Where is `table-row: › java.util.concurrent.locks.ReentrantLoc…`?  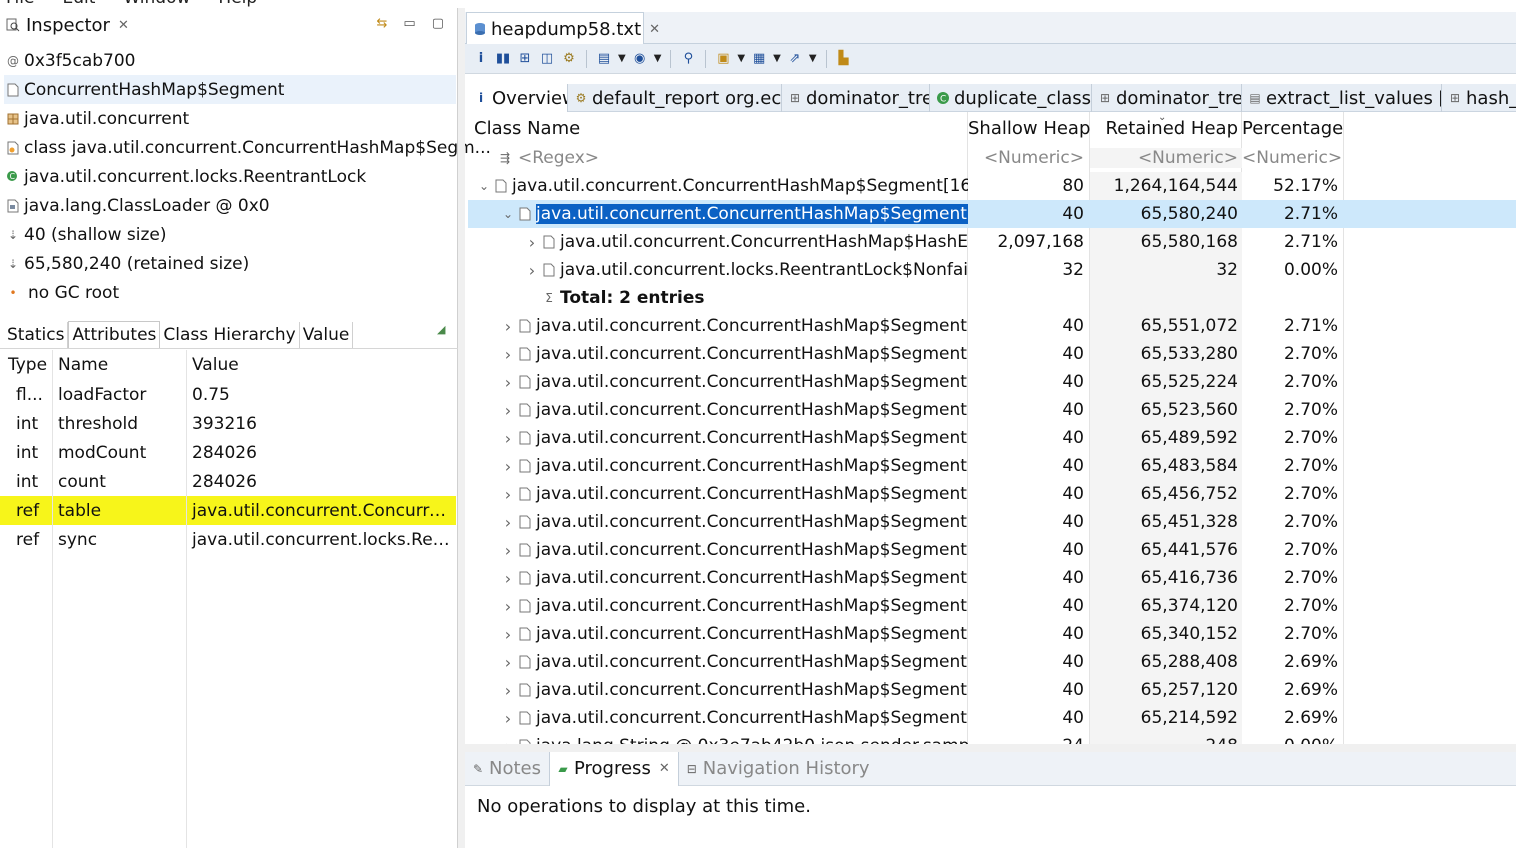
table-row: › java.util.concurrent.locks.ReentrantLoc… is located at coordinates (992, 270).